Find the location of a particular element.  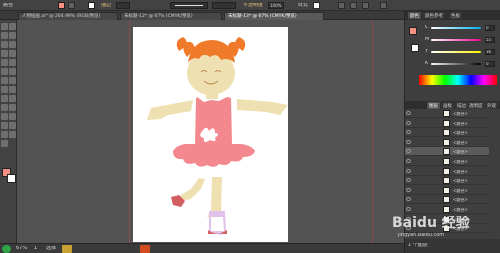

variable-width-profile is located at coordinates (189, 5).